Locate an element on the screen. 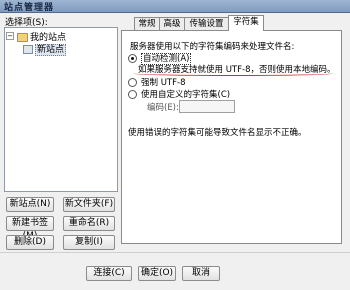  tree-item-new-site: 新站点 is located at coordinates (45, 49).